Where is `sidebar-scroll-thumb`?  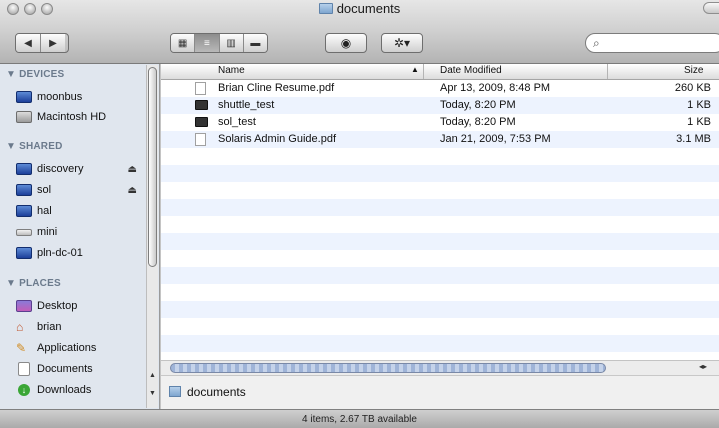
sidebar-scroll-thumb is located at coordinates (152, 167).